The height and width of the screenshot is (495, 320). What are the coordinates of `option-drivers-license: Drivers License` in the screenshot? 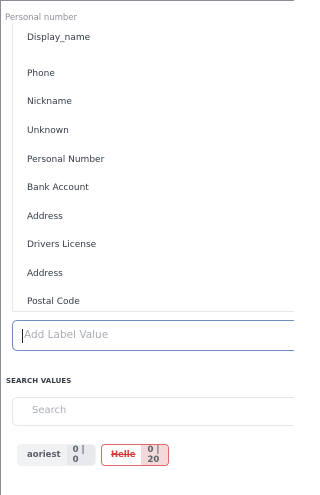 It's located at (61, 245).